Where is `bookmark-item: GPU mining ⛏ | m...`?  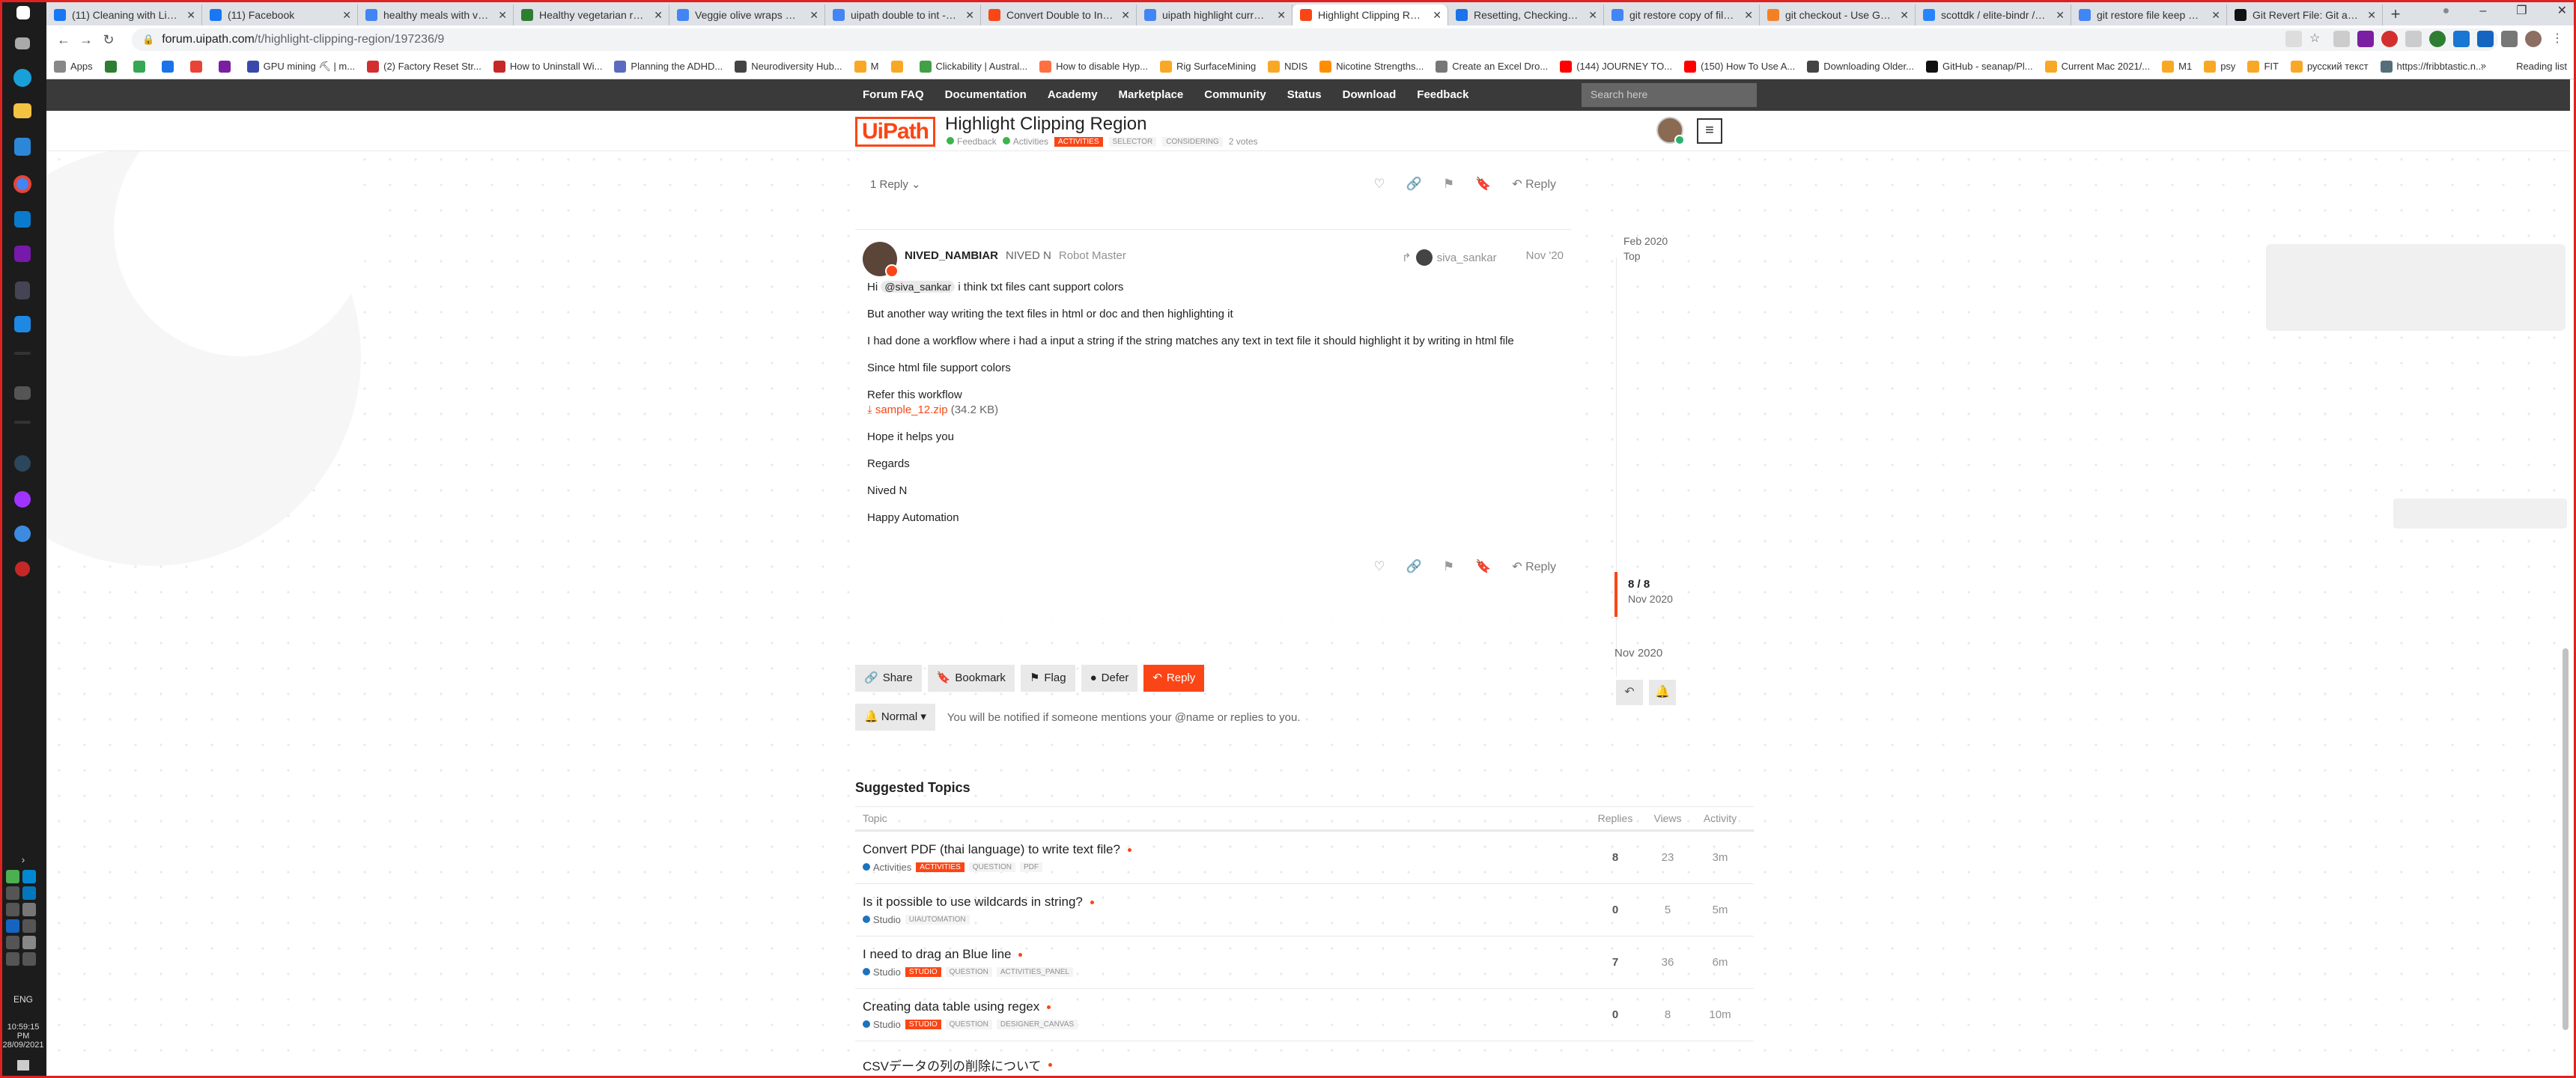 bookmark-item: GPU mining ⛏ | m... is located at coordinates (300, 66).